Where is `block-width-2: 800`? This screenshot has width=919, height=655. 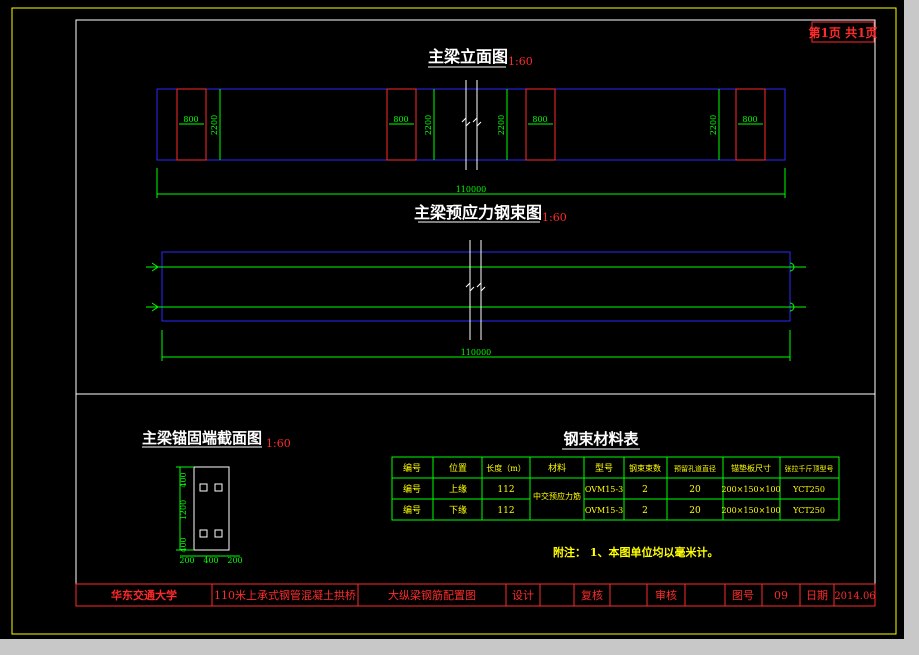 block-width-2: 800 is located at coordinates (400, 119).